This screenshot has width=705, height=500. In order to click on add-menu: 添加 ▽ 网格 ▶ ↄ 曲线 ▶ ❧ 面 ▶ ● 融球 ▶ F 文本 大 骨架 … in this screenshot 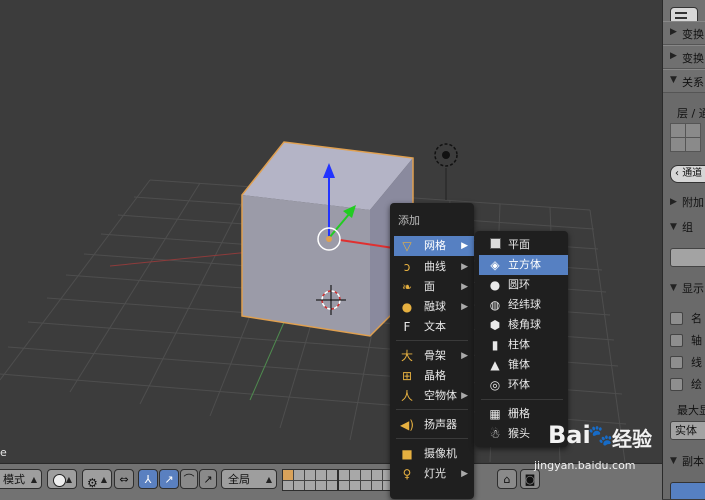, I will do `click(432, 351)`.